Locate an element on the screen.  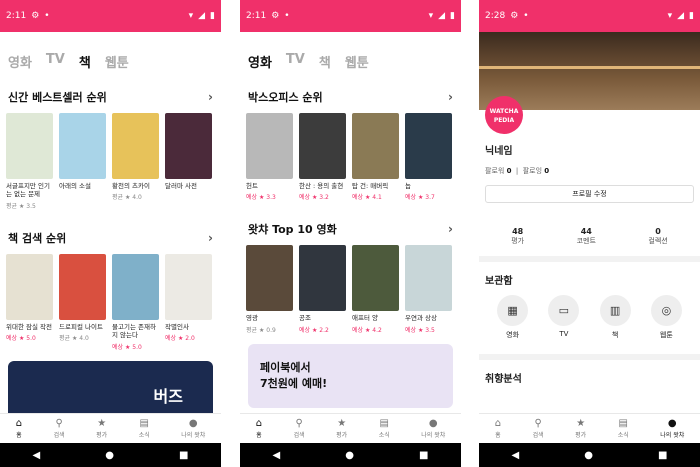
storage-tv: ▭ TV is located at coordinates (564, 317).